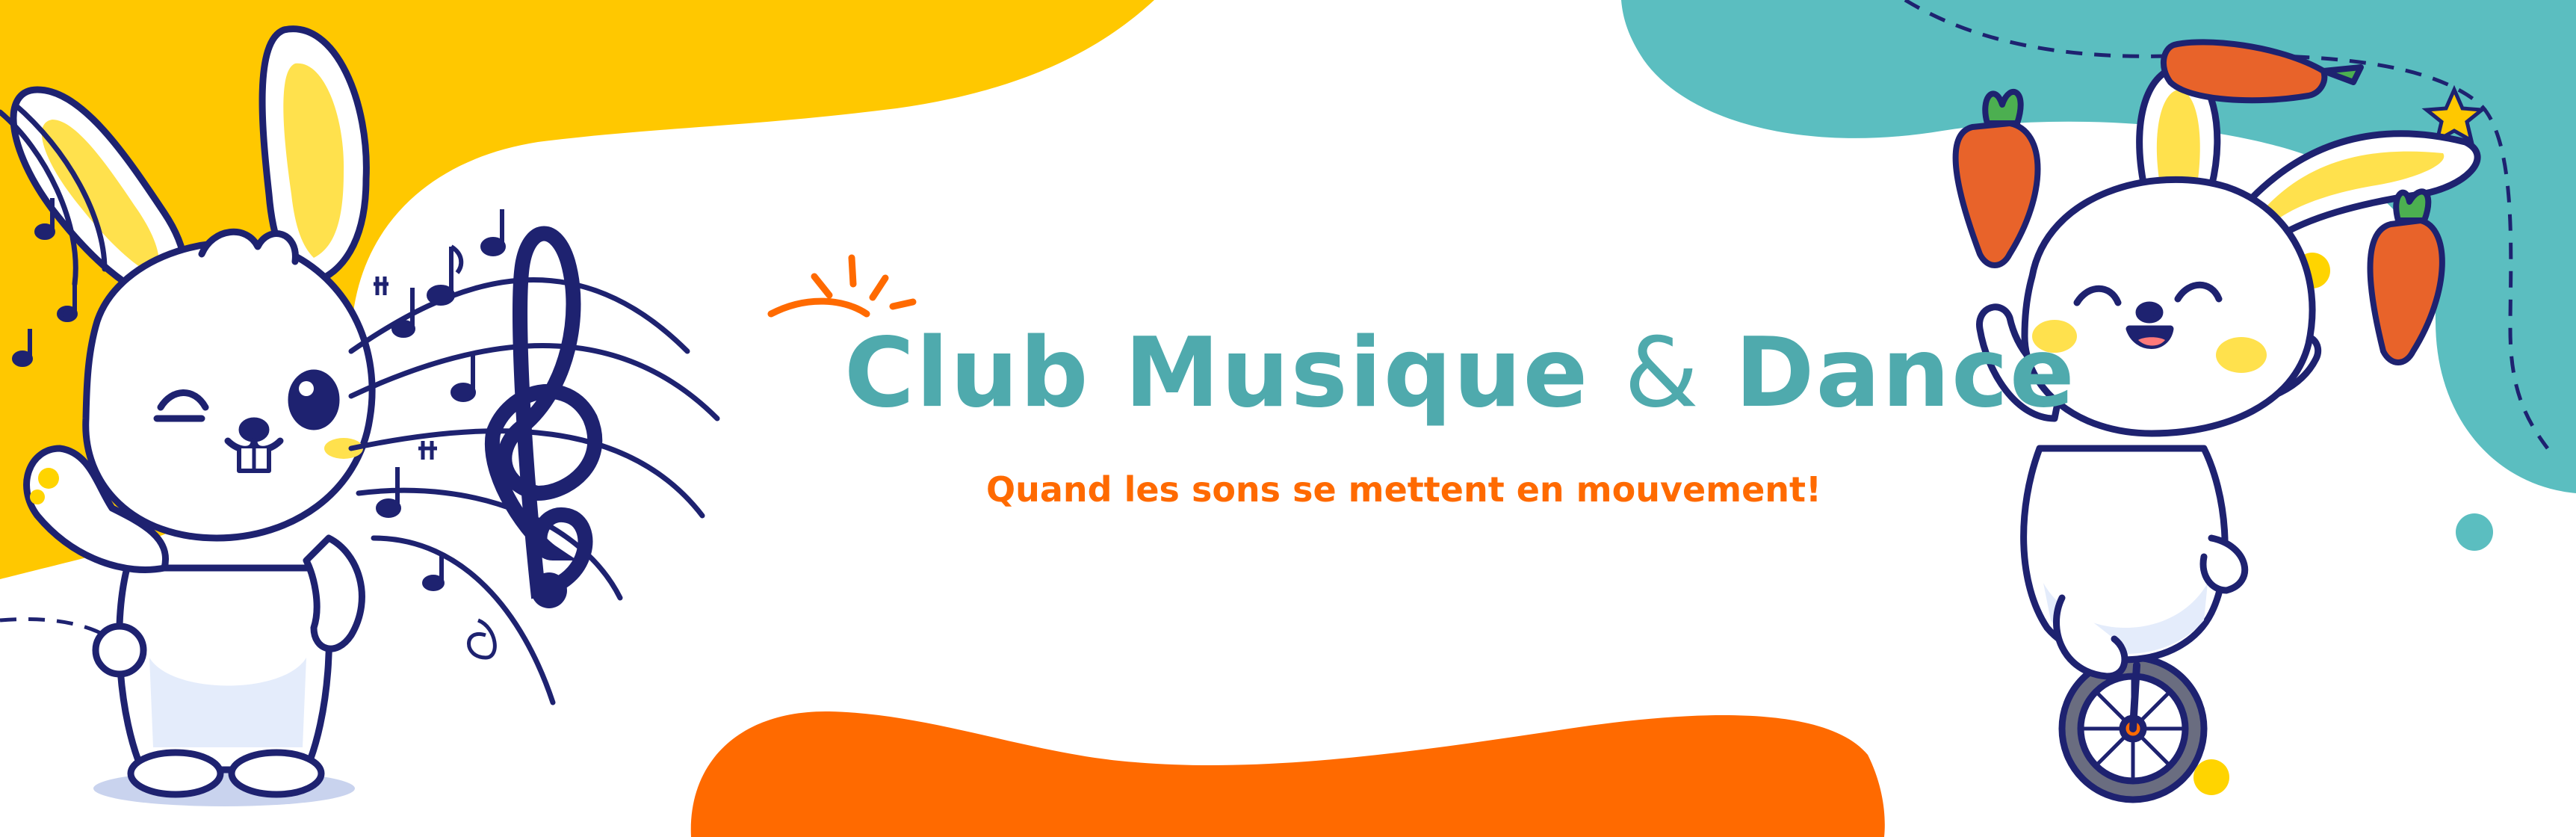 This screenshot has width=2576, height=837. Describe the element at coordinates (2474, 532) in the screenshot. I see `teal-dot` at that location.